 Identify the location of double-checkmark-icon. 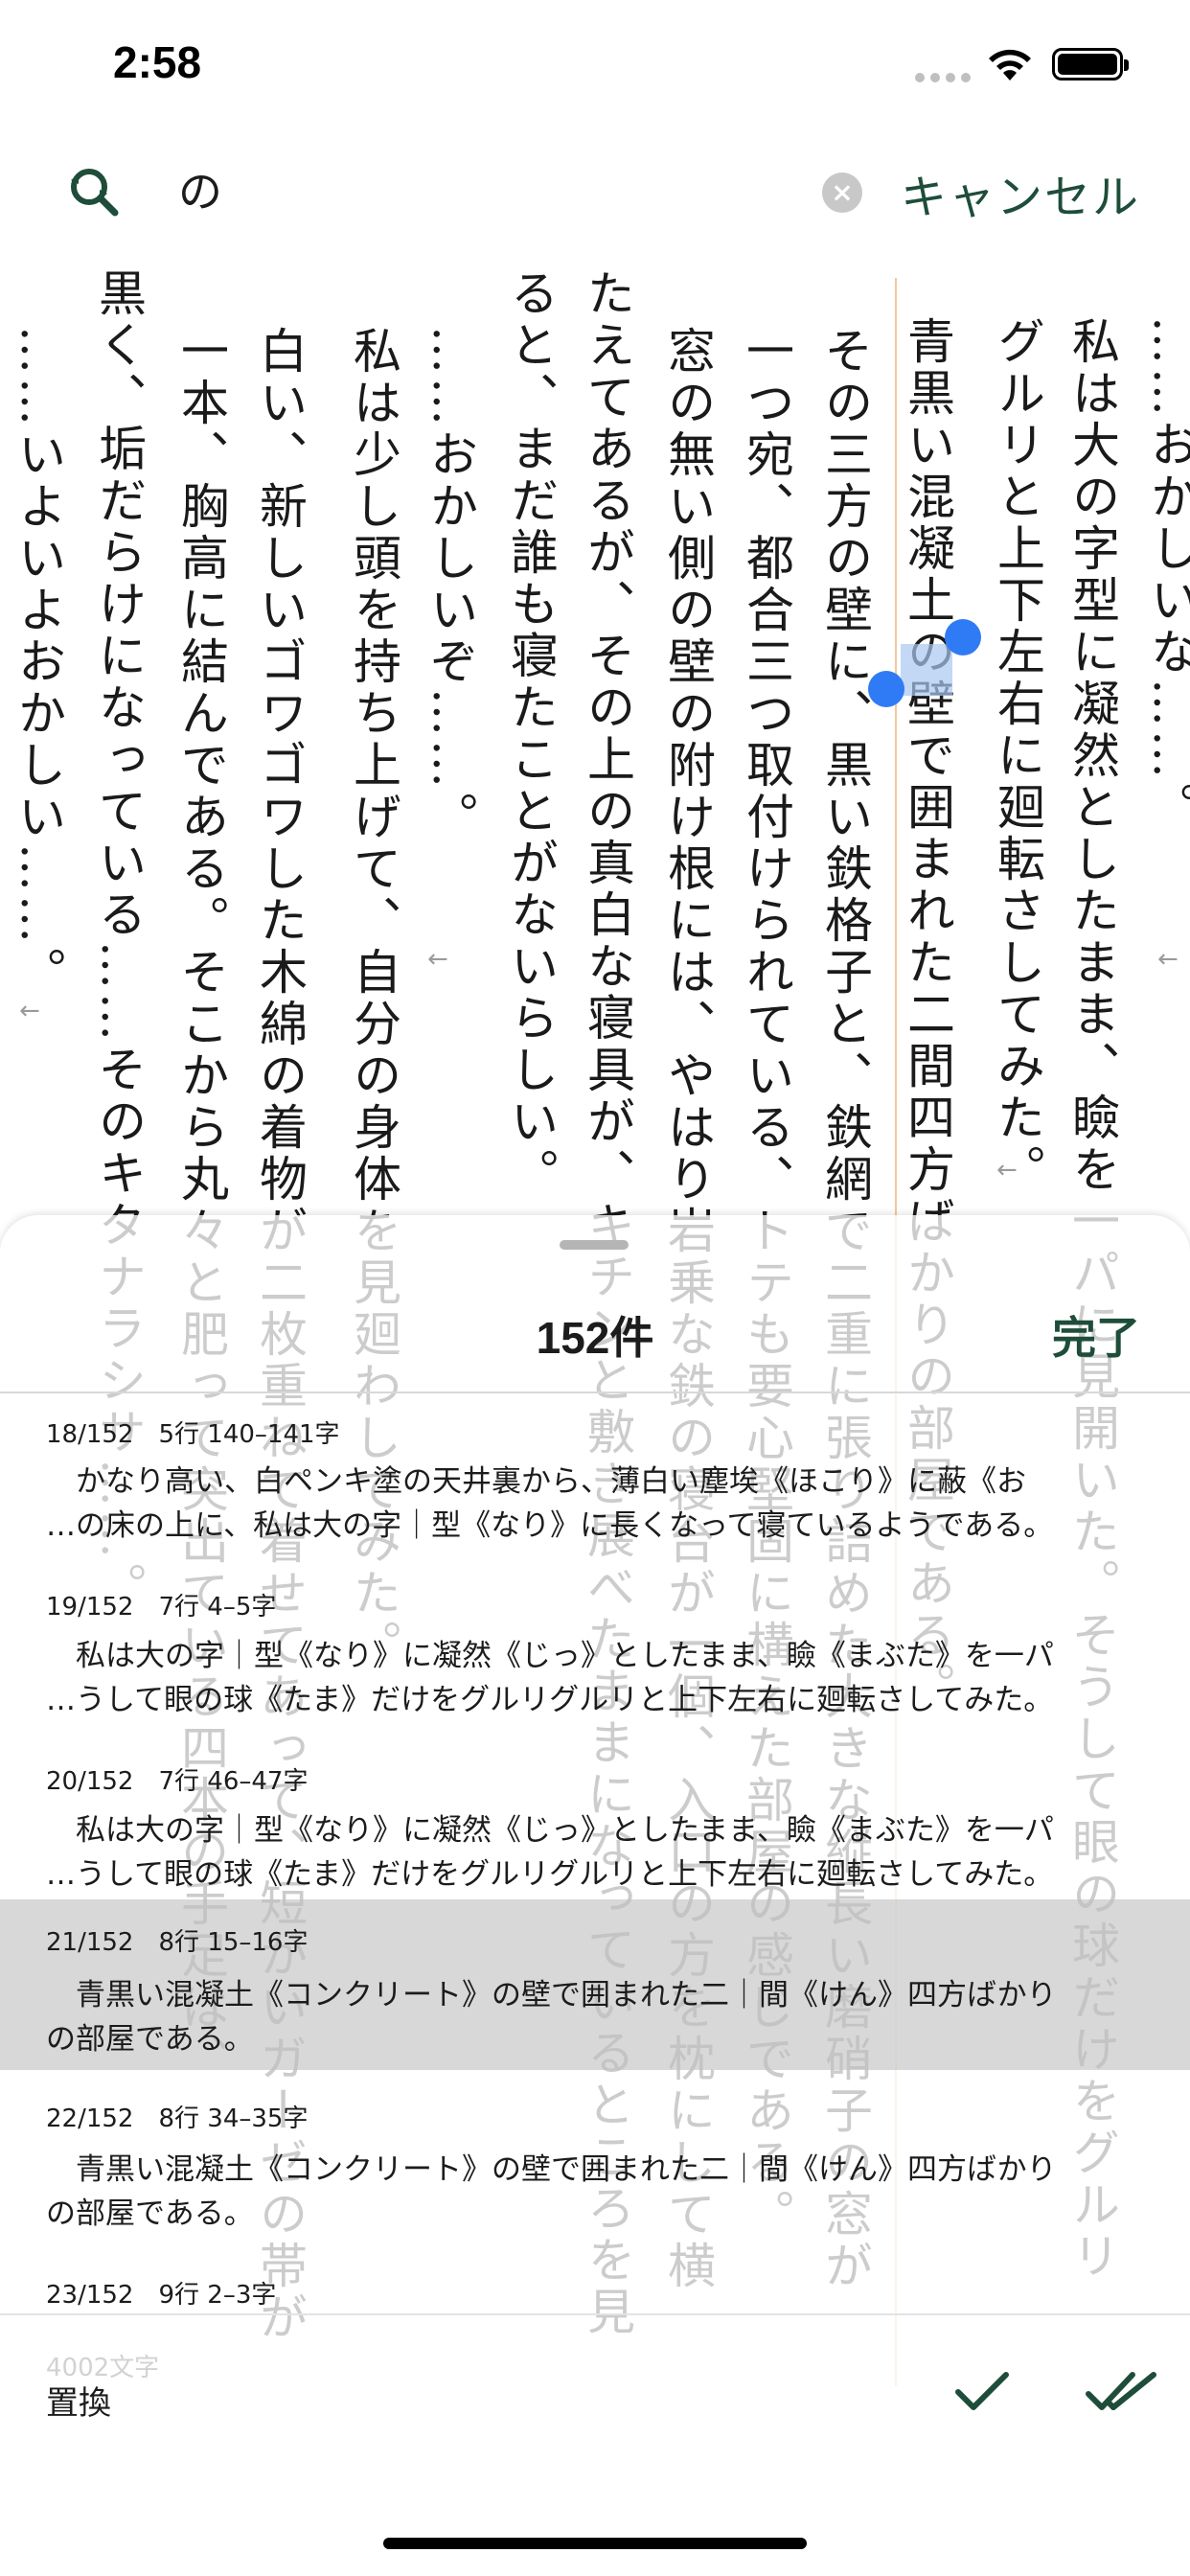
(1121, 2391).